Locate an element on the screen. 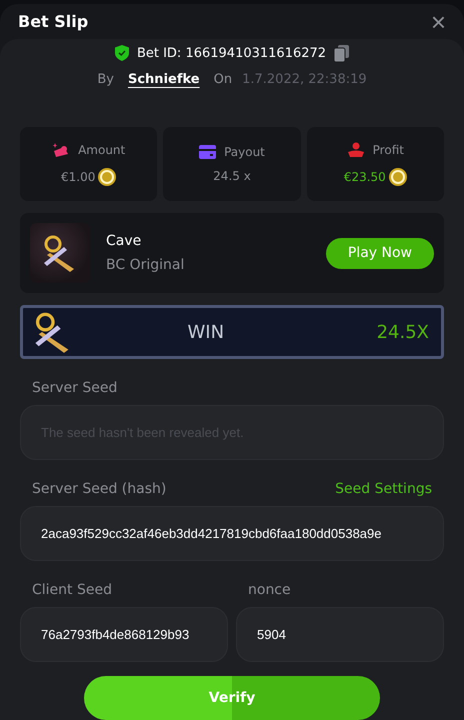 The height and width of the screenshot is (720, 464). bet-date: 1.7.2022, 22:38:19 is located at coordinates (304, 79).